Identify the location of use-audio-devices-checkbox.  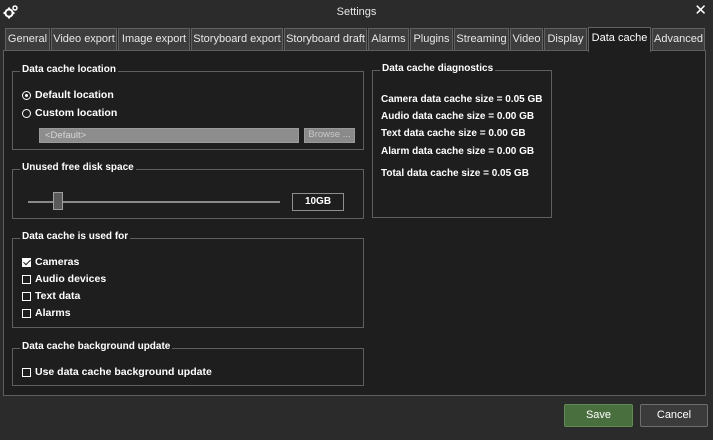
(26, 279).